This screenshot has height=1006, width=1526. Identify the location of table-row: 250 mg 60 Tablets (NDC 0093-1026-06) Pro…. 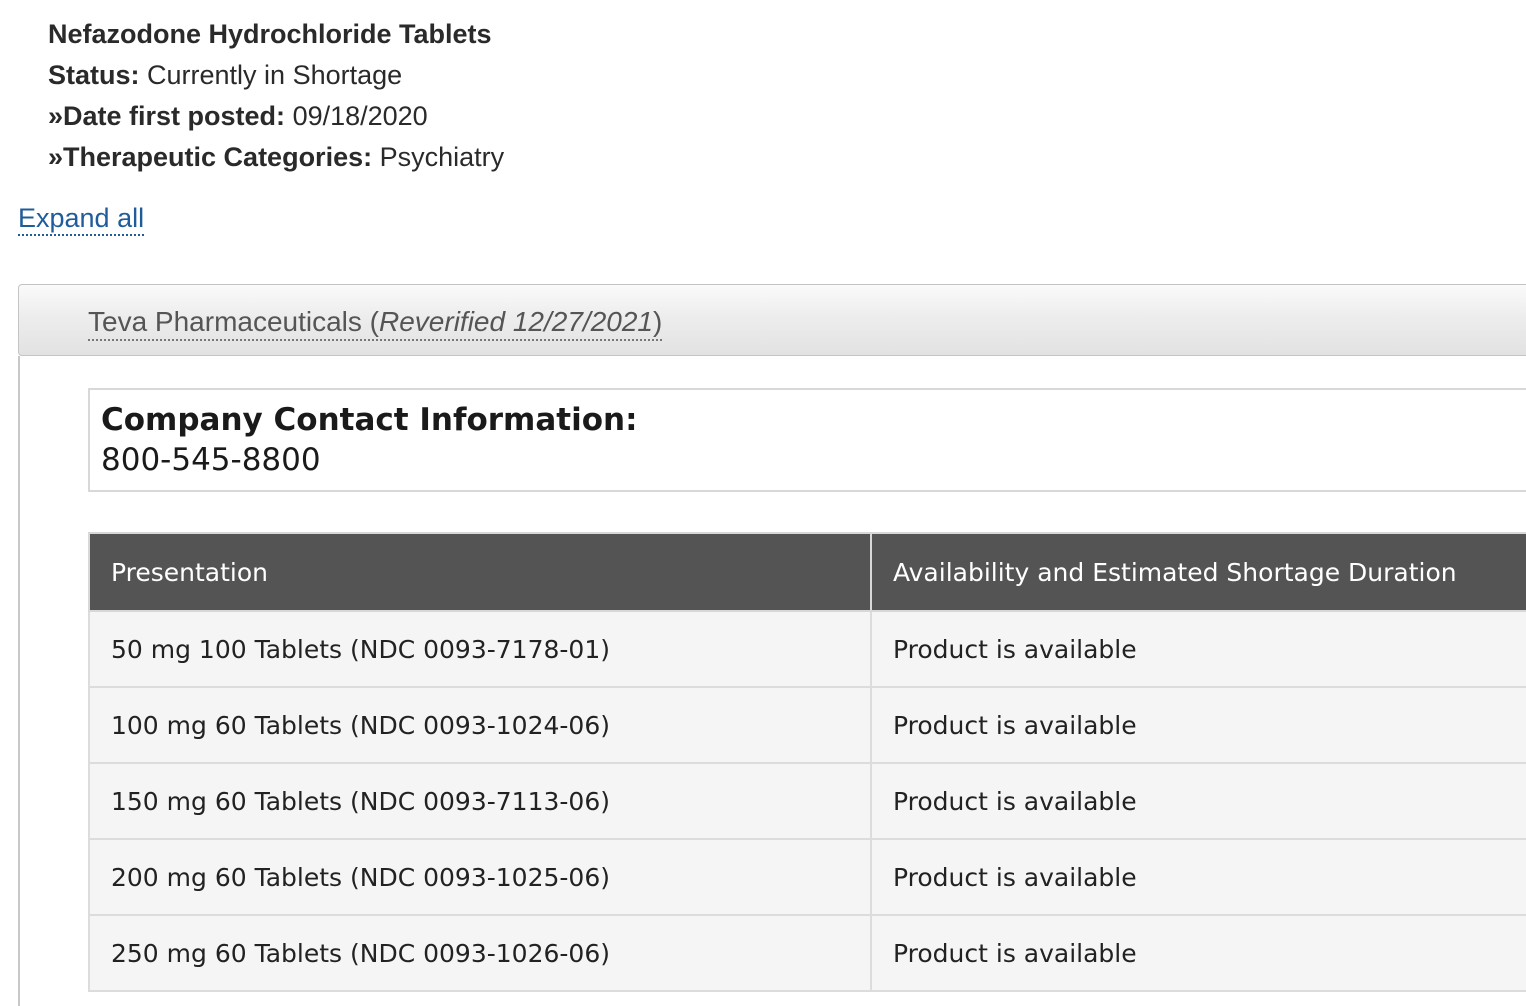
(807, 953).